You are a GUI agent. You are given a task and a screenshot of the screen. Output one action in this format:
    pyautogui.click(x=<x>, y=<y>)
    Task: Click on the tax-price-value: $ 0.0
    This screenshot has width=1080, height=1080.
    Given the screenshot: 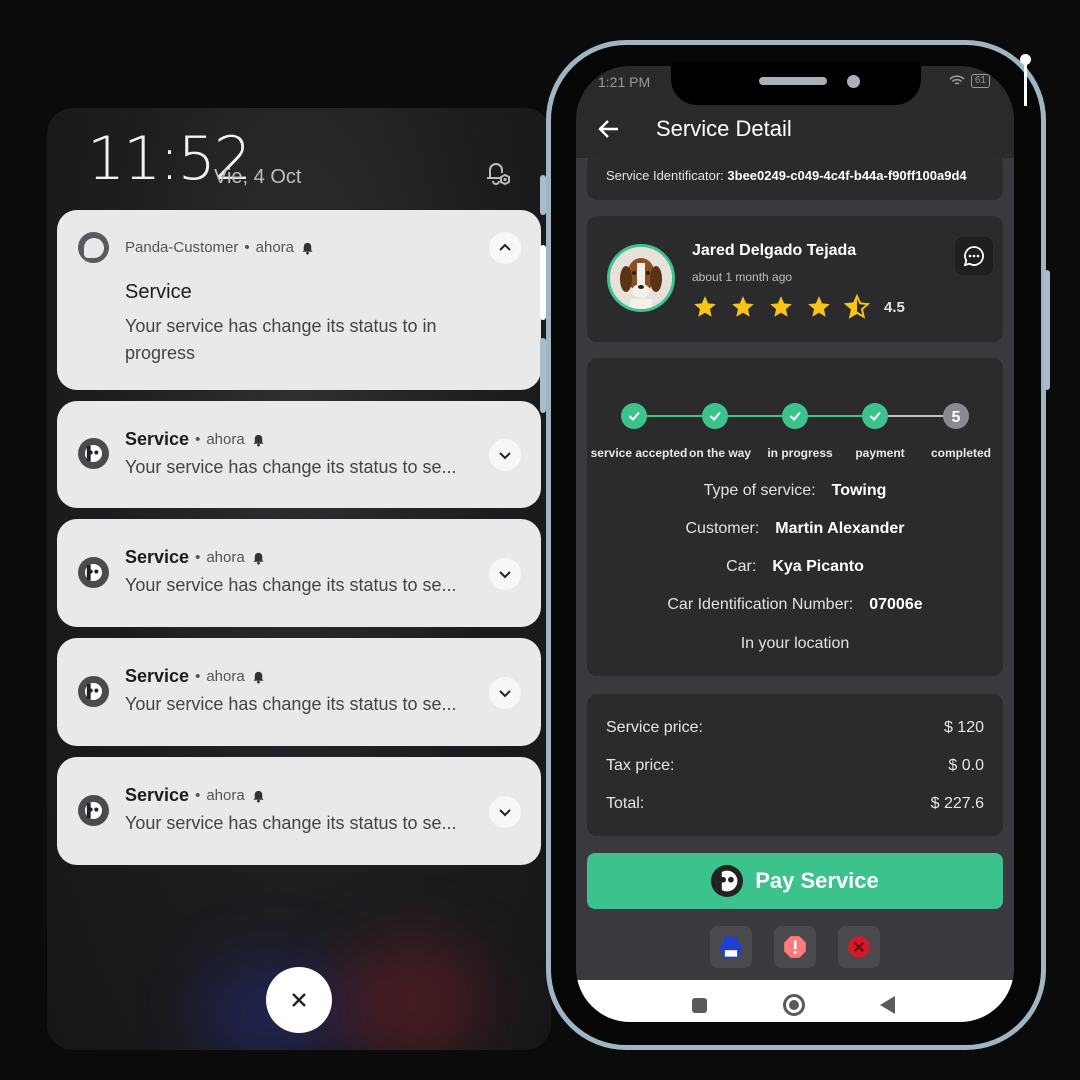 What is the action you would take?
    pyautogui.click(x=966, y=765)
    